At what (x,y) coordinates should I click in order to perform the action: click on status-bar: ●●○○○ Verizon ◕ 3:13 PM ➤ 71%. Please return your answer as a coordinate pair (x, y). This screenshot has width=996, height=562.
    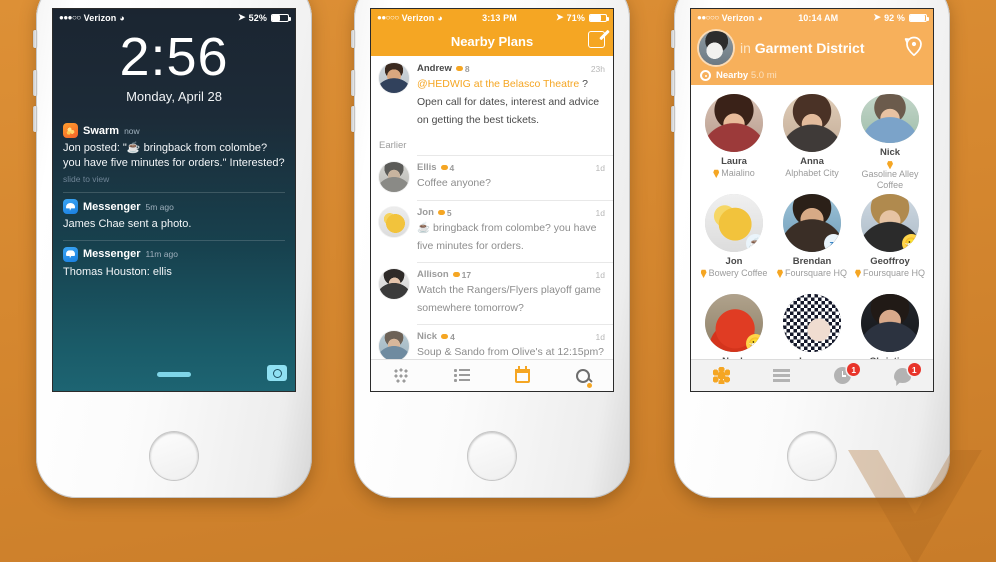
    Looking at the image, I should click on (492, 17).